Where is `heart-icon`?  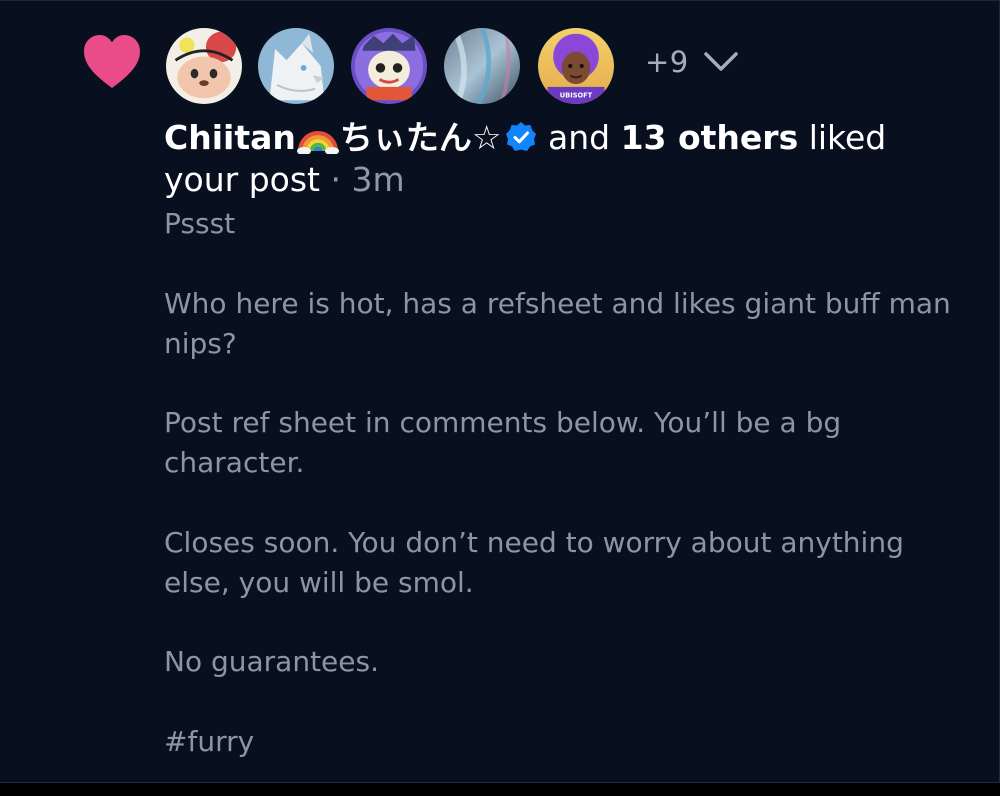
heart-icon is located at coordinates (112, 61).